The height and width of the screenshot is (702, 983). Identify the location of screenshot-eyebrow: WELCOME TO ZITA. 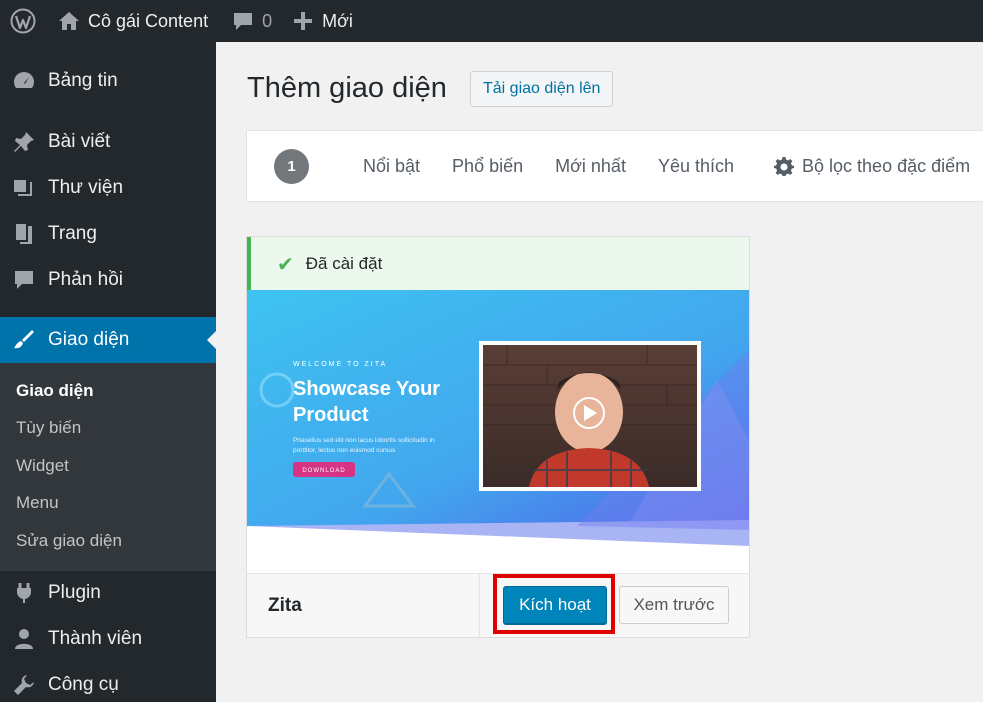
(340, 364).